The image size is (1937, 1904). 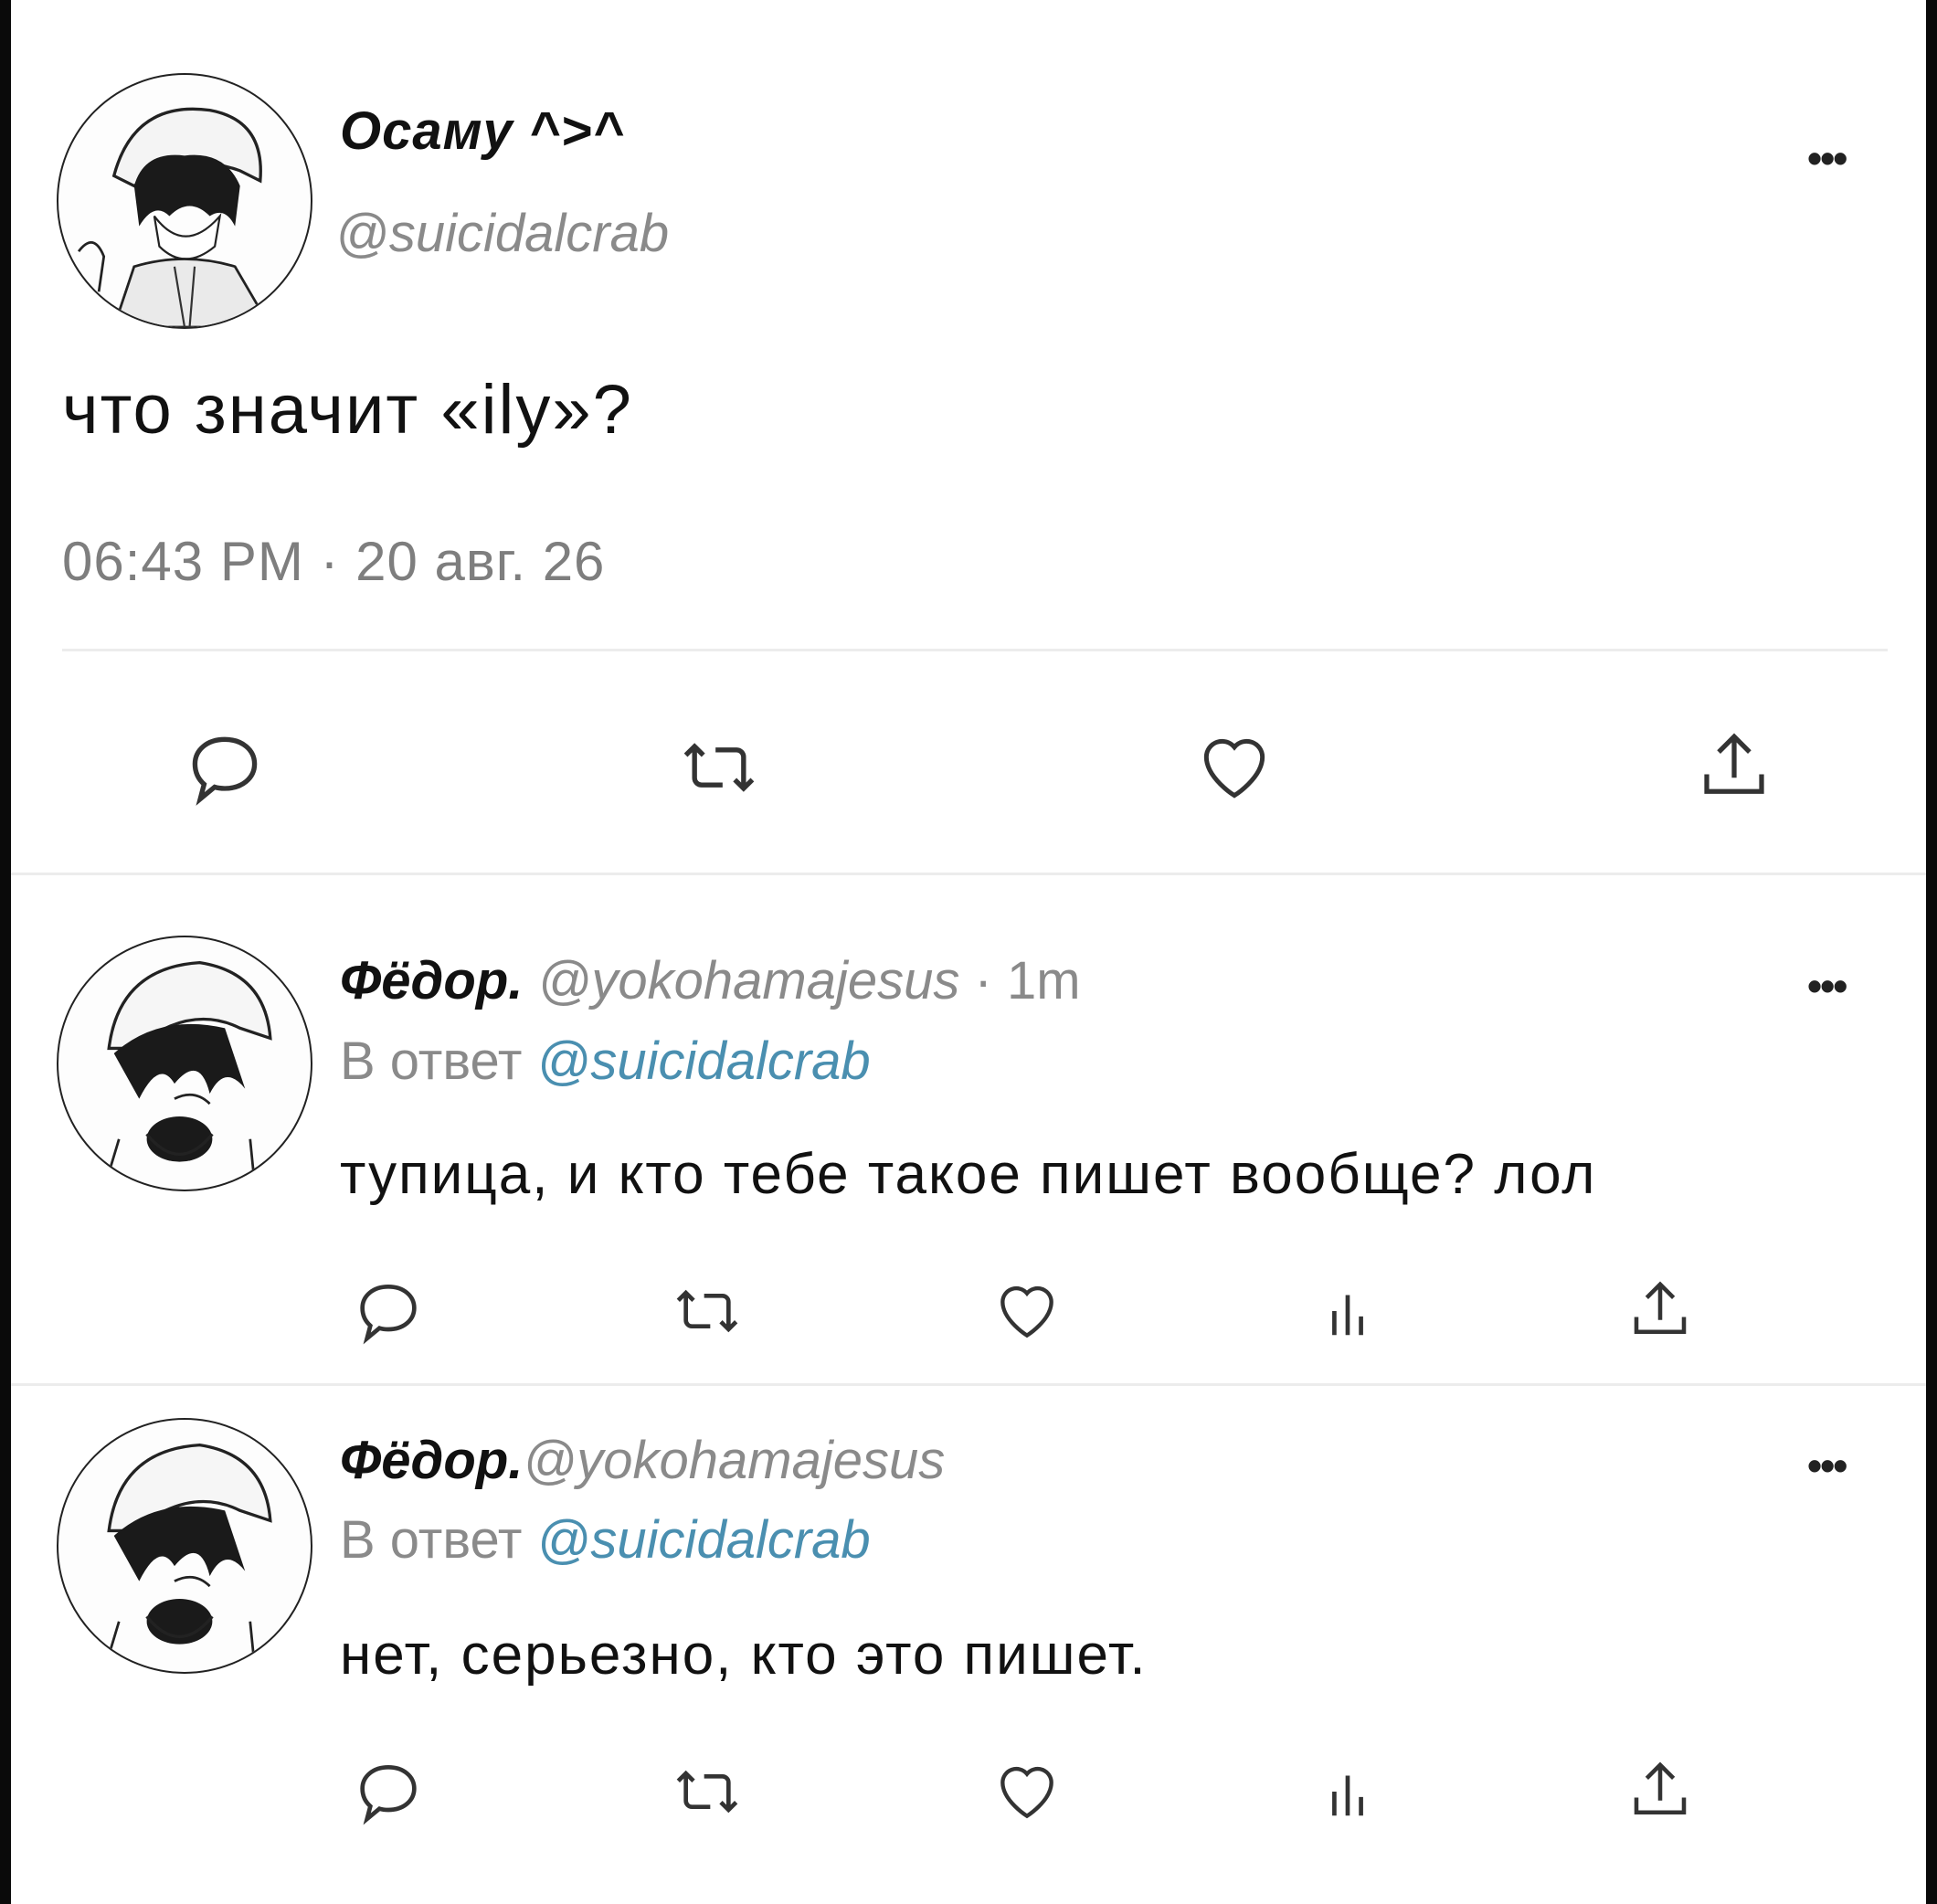 I want to click on tweet-text: что значит «ily»?, so click(x=348, y=410).